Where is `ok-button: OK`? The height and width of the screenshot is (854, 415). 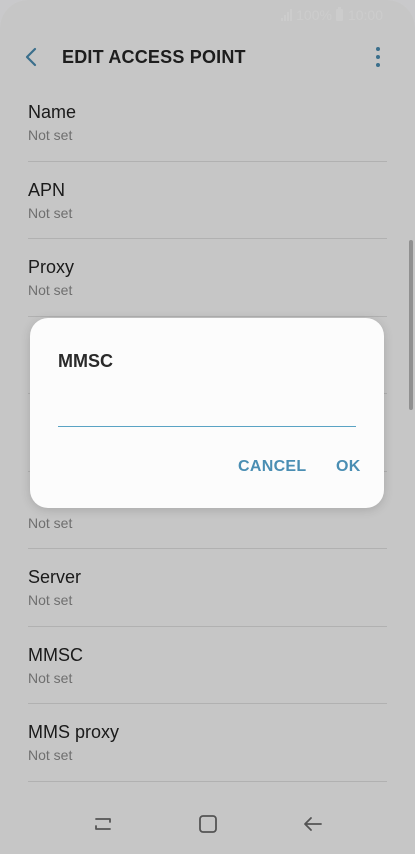
ok-button: OK is located at coordinates (348, 467).